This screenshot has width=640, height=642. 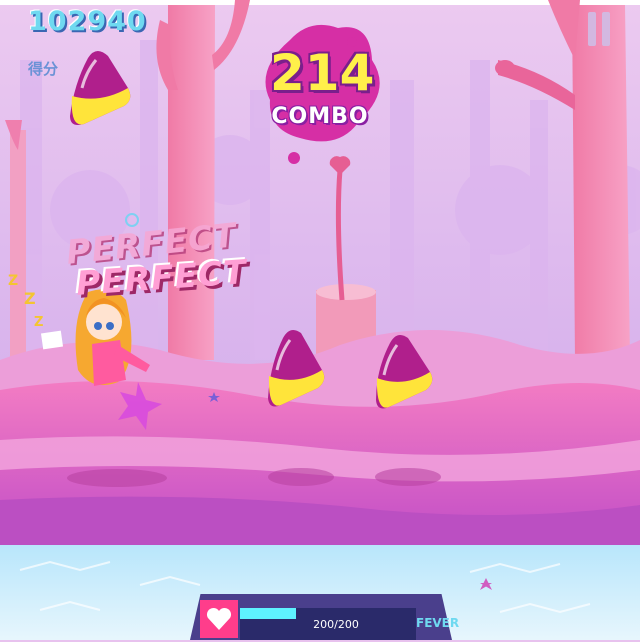 What do you see at coordinates (324, 617) in the screenshot?
I see `fever-gauge: 200/200 FEVER` at bounding box center [324, 617].